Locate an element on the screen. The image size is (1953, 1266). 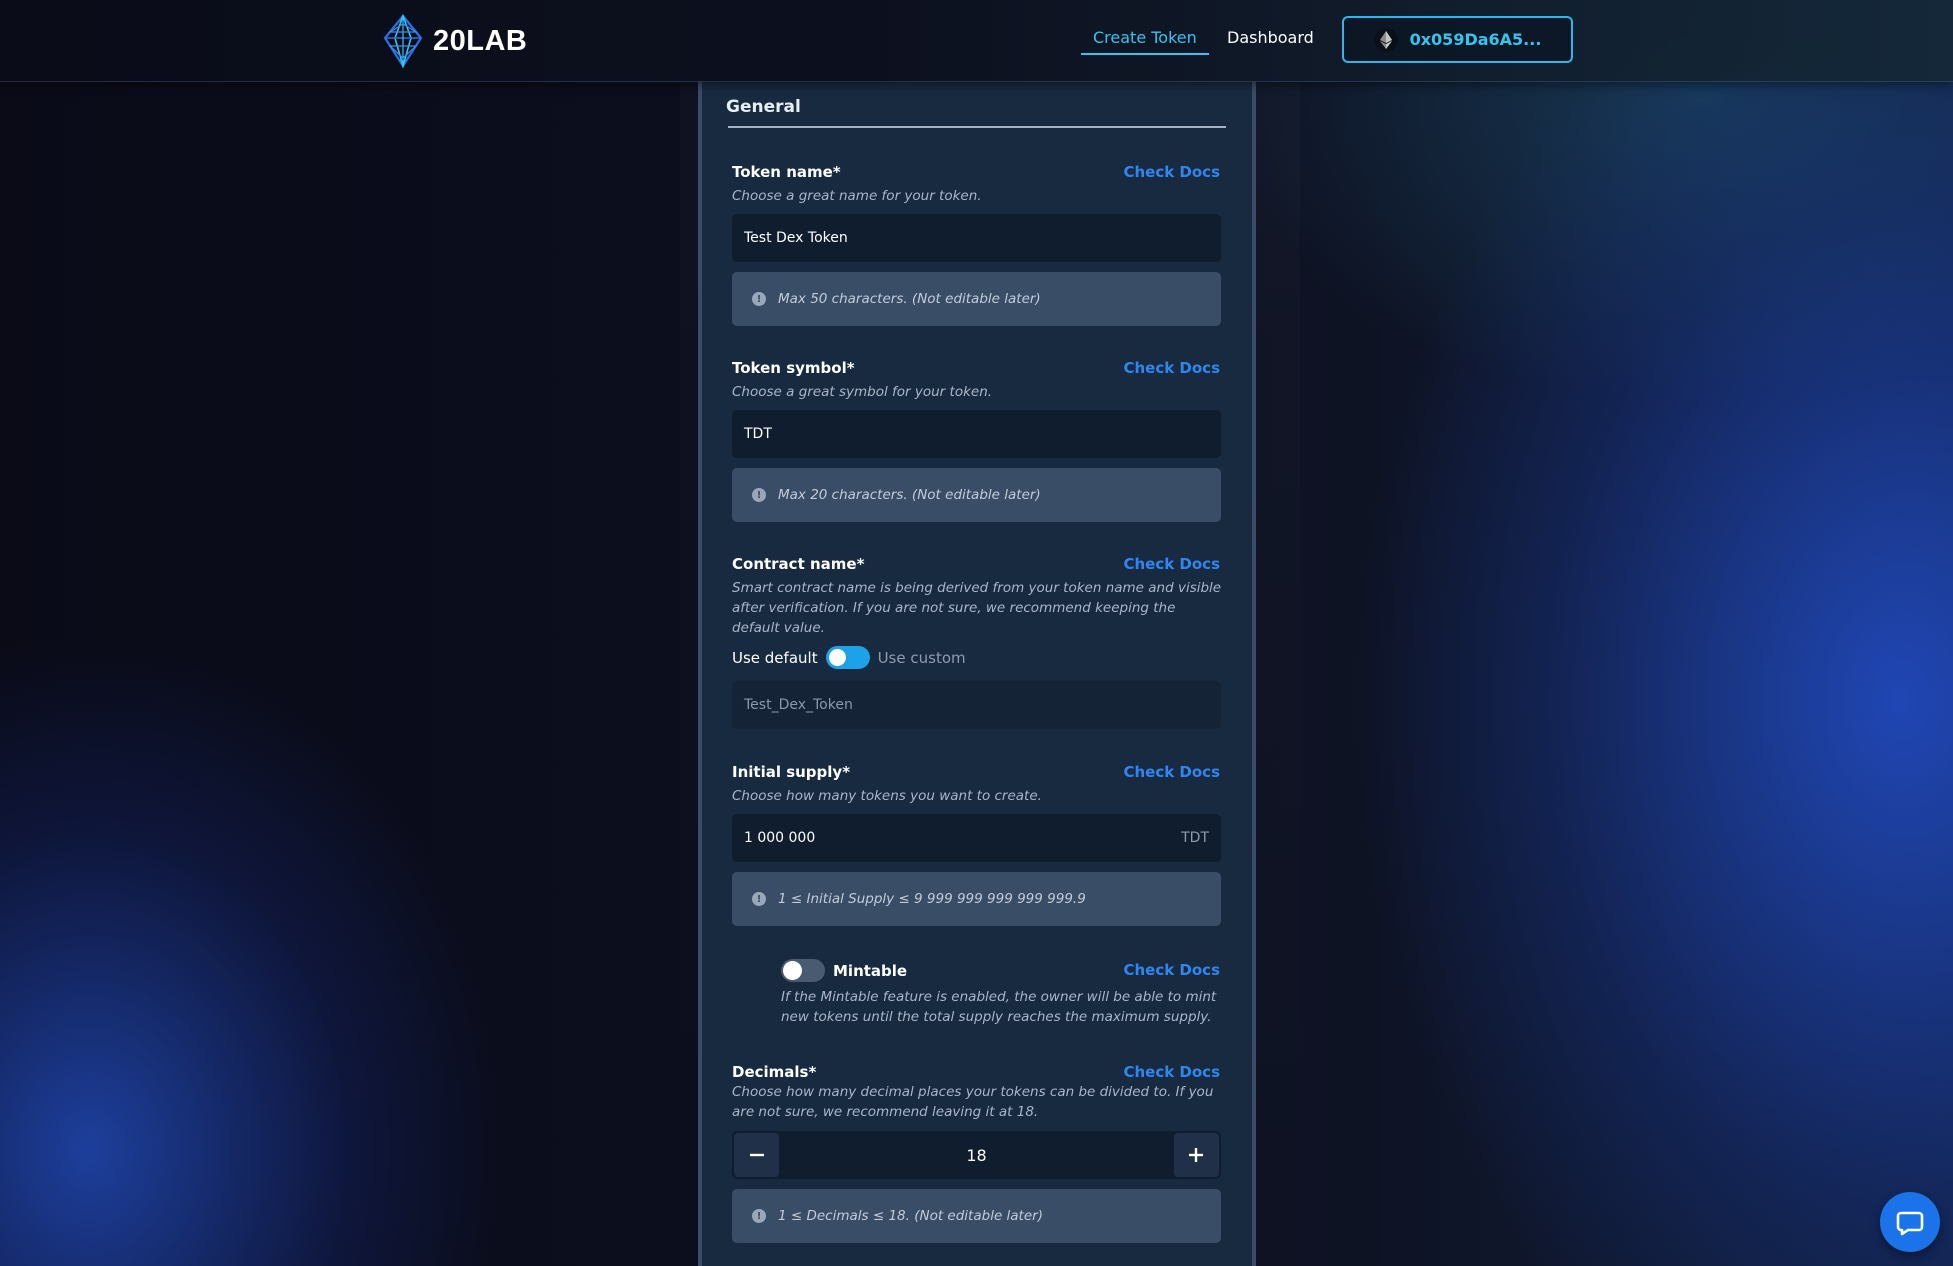
decimals-check-docs-link: Check Docs is located at coordinates (1171, 1072).